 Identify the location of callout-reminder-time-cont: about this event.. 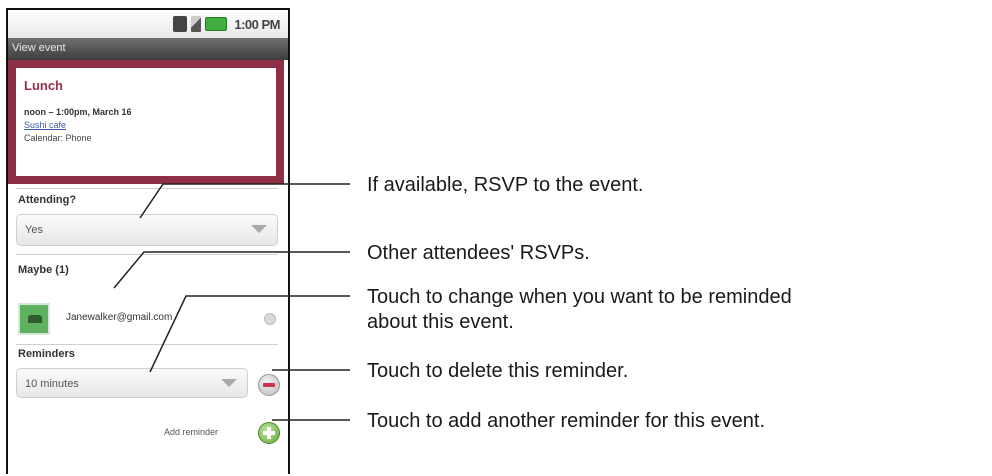
(440, 322).